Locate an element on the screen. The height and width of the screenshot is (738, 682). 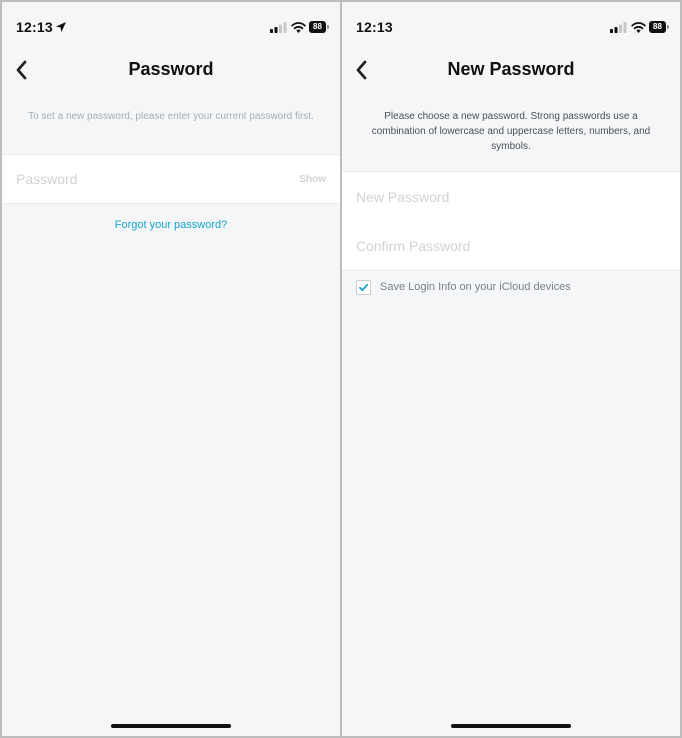
location-arrow-icon is located at coordinates (61, 27).